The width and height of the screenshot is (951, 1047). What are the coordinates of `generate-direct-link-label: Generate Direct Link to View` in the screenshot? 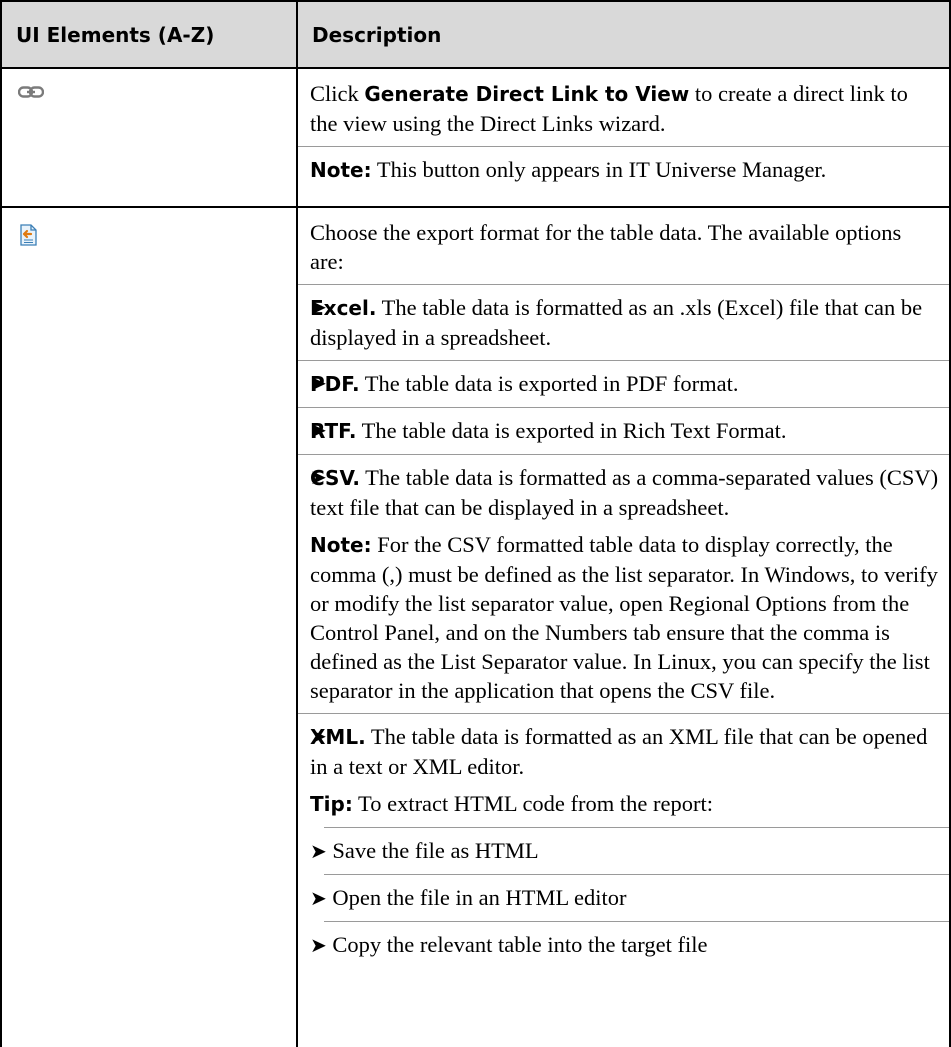 It's located at (527, 94).